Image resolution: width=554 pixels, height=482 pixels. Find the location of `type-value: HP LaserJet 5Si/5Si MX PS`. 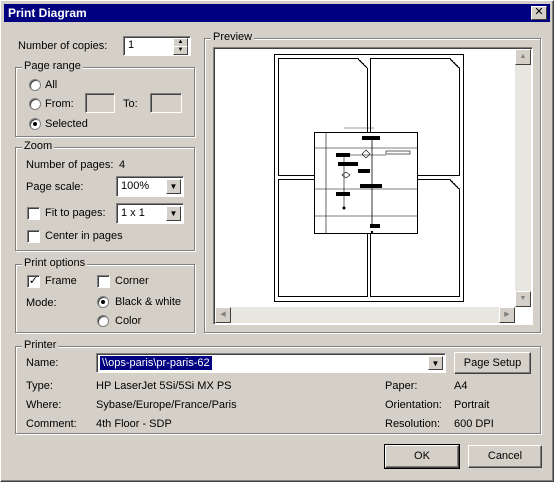

type-value: HP LaserJet 5Si/5Si MX PS is located at coordinates (164, 386).